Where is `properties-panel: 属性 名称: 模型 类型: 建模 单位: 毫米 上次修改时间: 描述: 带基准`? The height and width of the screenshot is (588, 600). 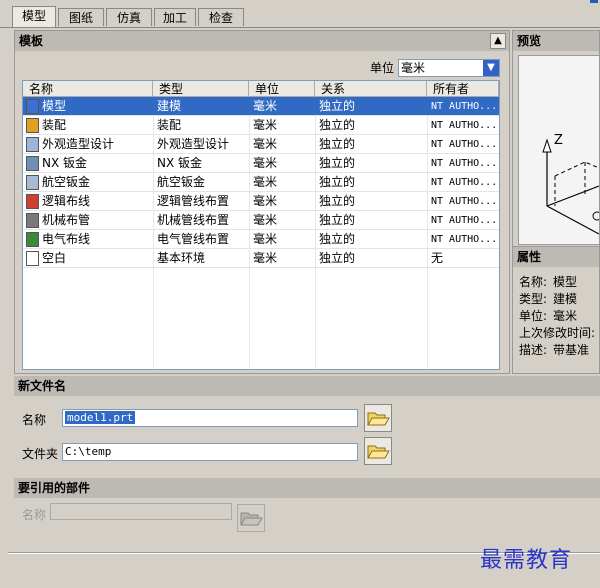 properties-panel: 属性 名称: 模型 类型: 建模 单位: 毫米 上次修改时间: 描述: 带基准 is located at coordinates (556, 310).